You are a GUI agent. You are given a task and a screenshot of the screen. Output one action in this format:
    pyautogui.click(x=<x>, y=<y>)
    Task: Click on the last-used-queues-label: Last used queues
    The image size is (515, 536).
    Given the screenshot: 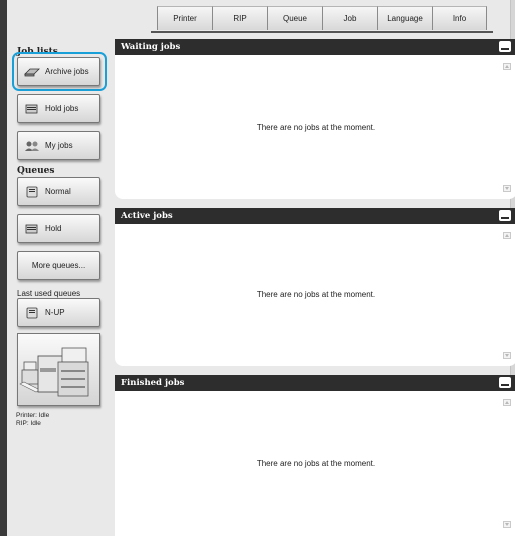 What is the action you would take?
    pyautogui.click(x=49, y=293)
    